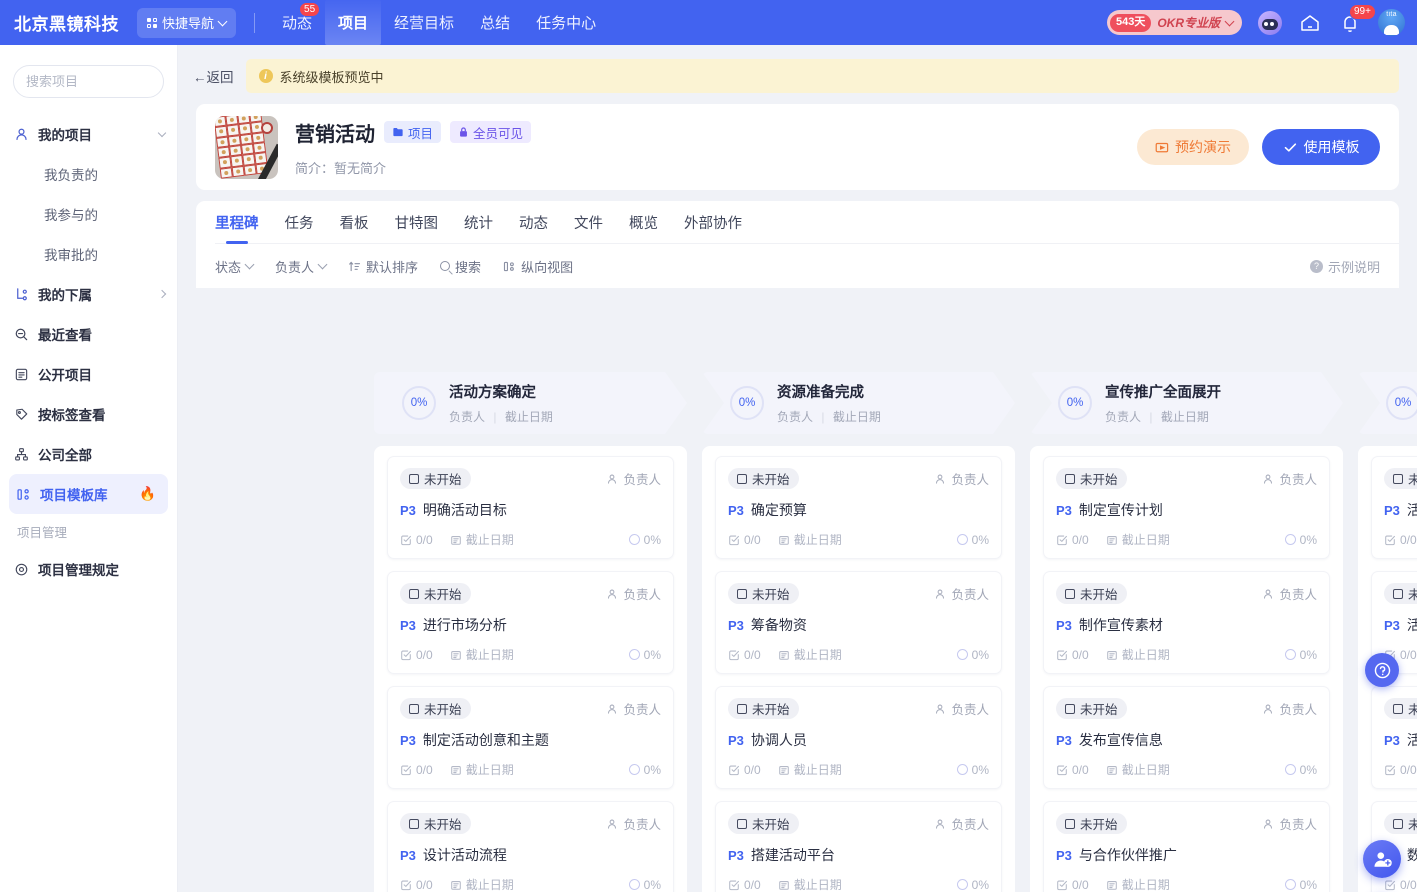 The image size is (1417, 892). I want to click on sidebar-item-project-rules: 项目管理规定, so click(88, 569).